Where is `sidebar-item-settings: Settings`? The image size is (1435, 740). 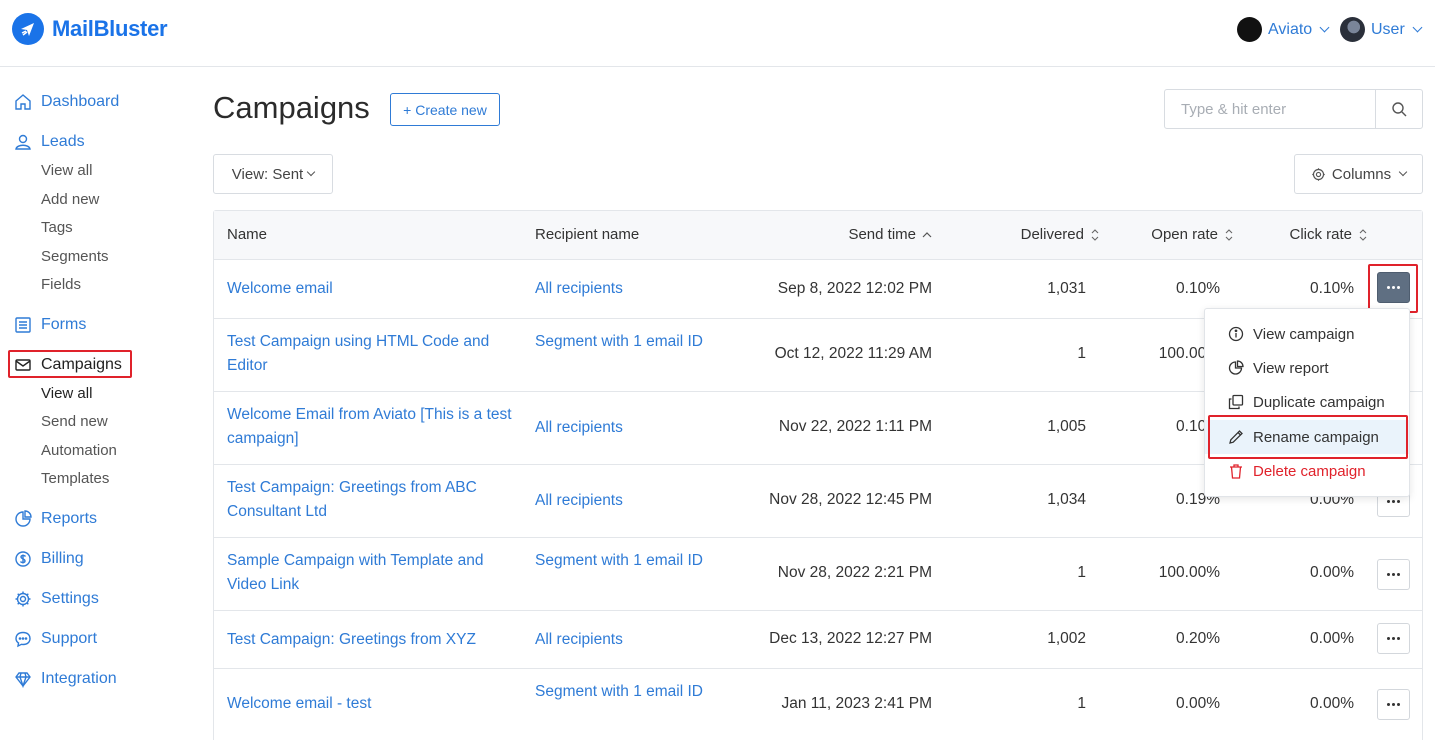 sidebar-item-settings: Settings is located at coordinates (56, 599).